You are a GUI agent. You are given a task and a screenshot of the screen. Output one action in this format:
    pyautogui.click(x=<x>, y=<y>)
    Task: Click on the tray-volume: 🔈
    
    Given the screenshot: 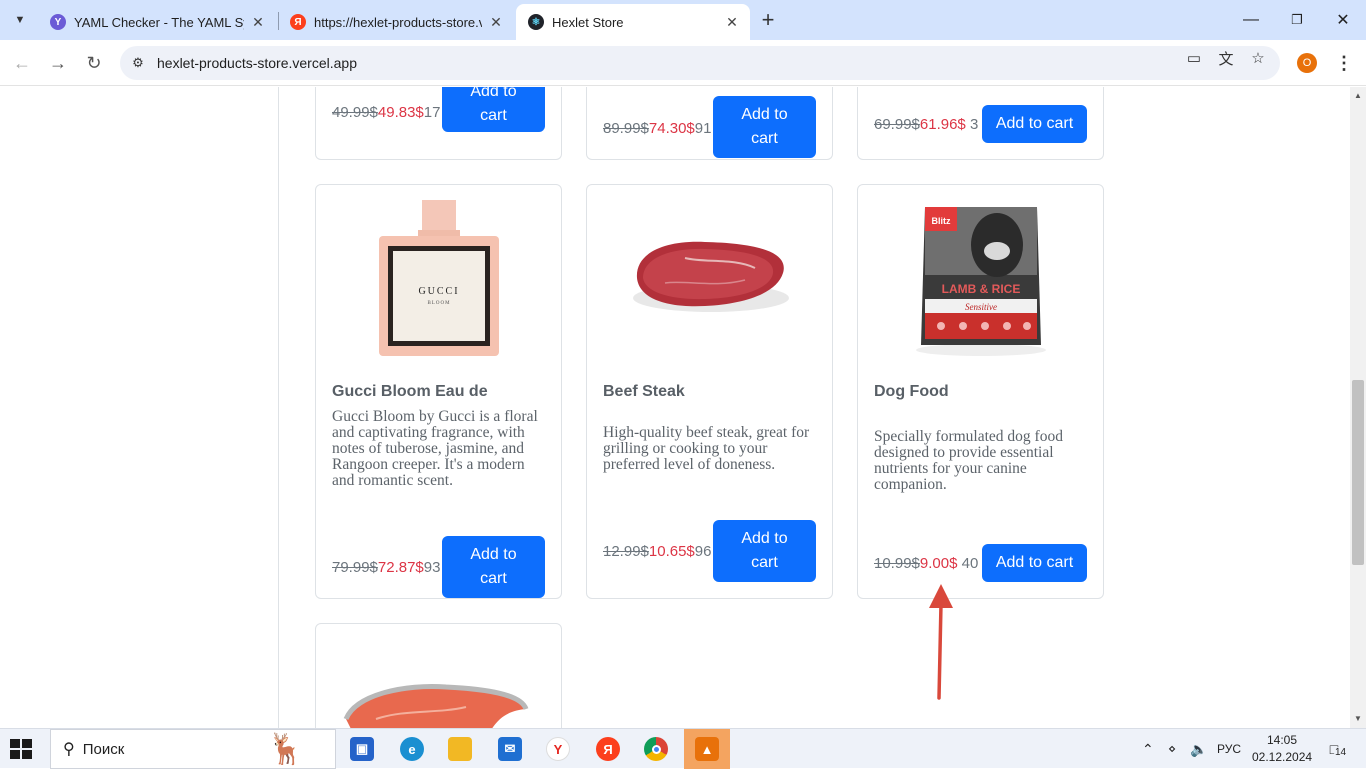 What is the action you would take?
    pyautogui.click(x=1198, y=749)
    